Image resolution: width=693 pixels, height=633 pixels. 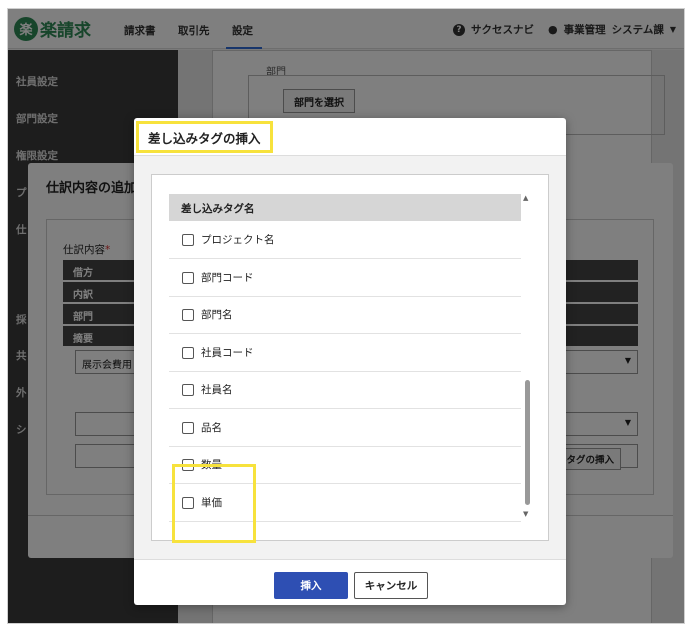 What do you see at coordinates (345, 240) in the screenshot?
I see `list-item: プロジェクト名` at bounding box center [345, 240].